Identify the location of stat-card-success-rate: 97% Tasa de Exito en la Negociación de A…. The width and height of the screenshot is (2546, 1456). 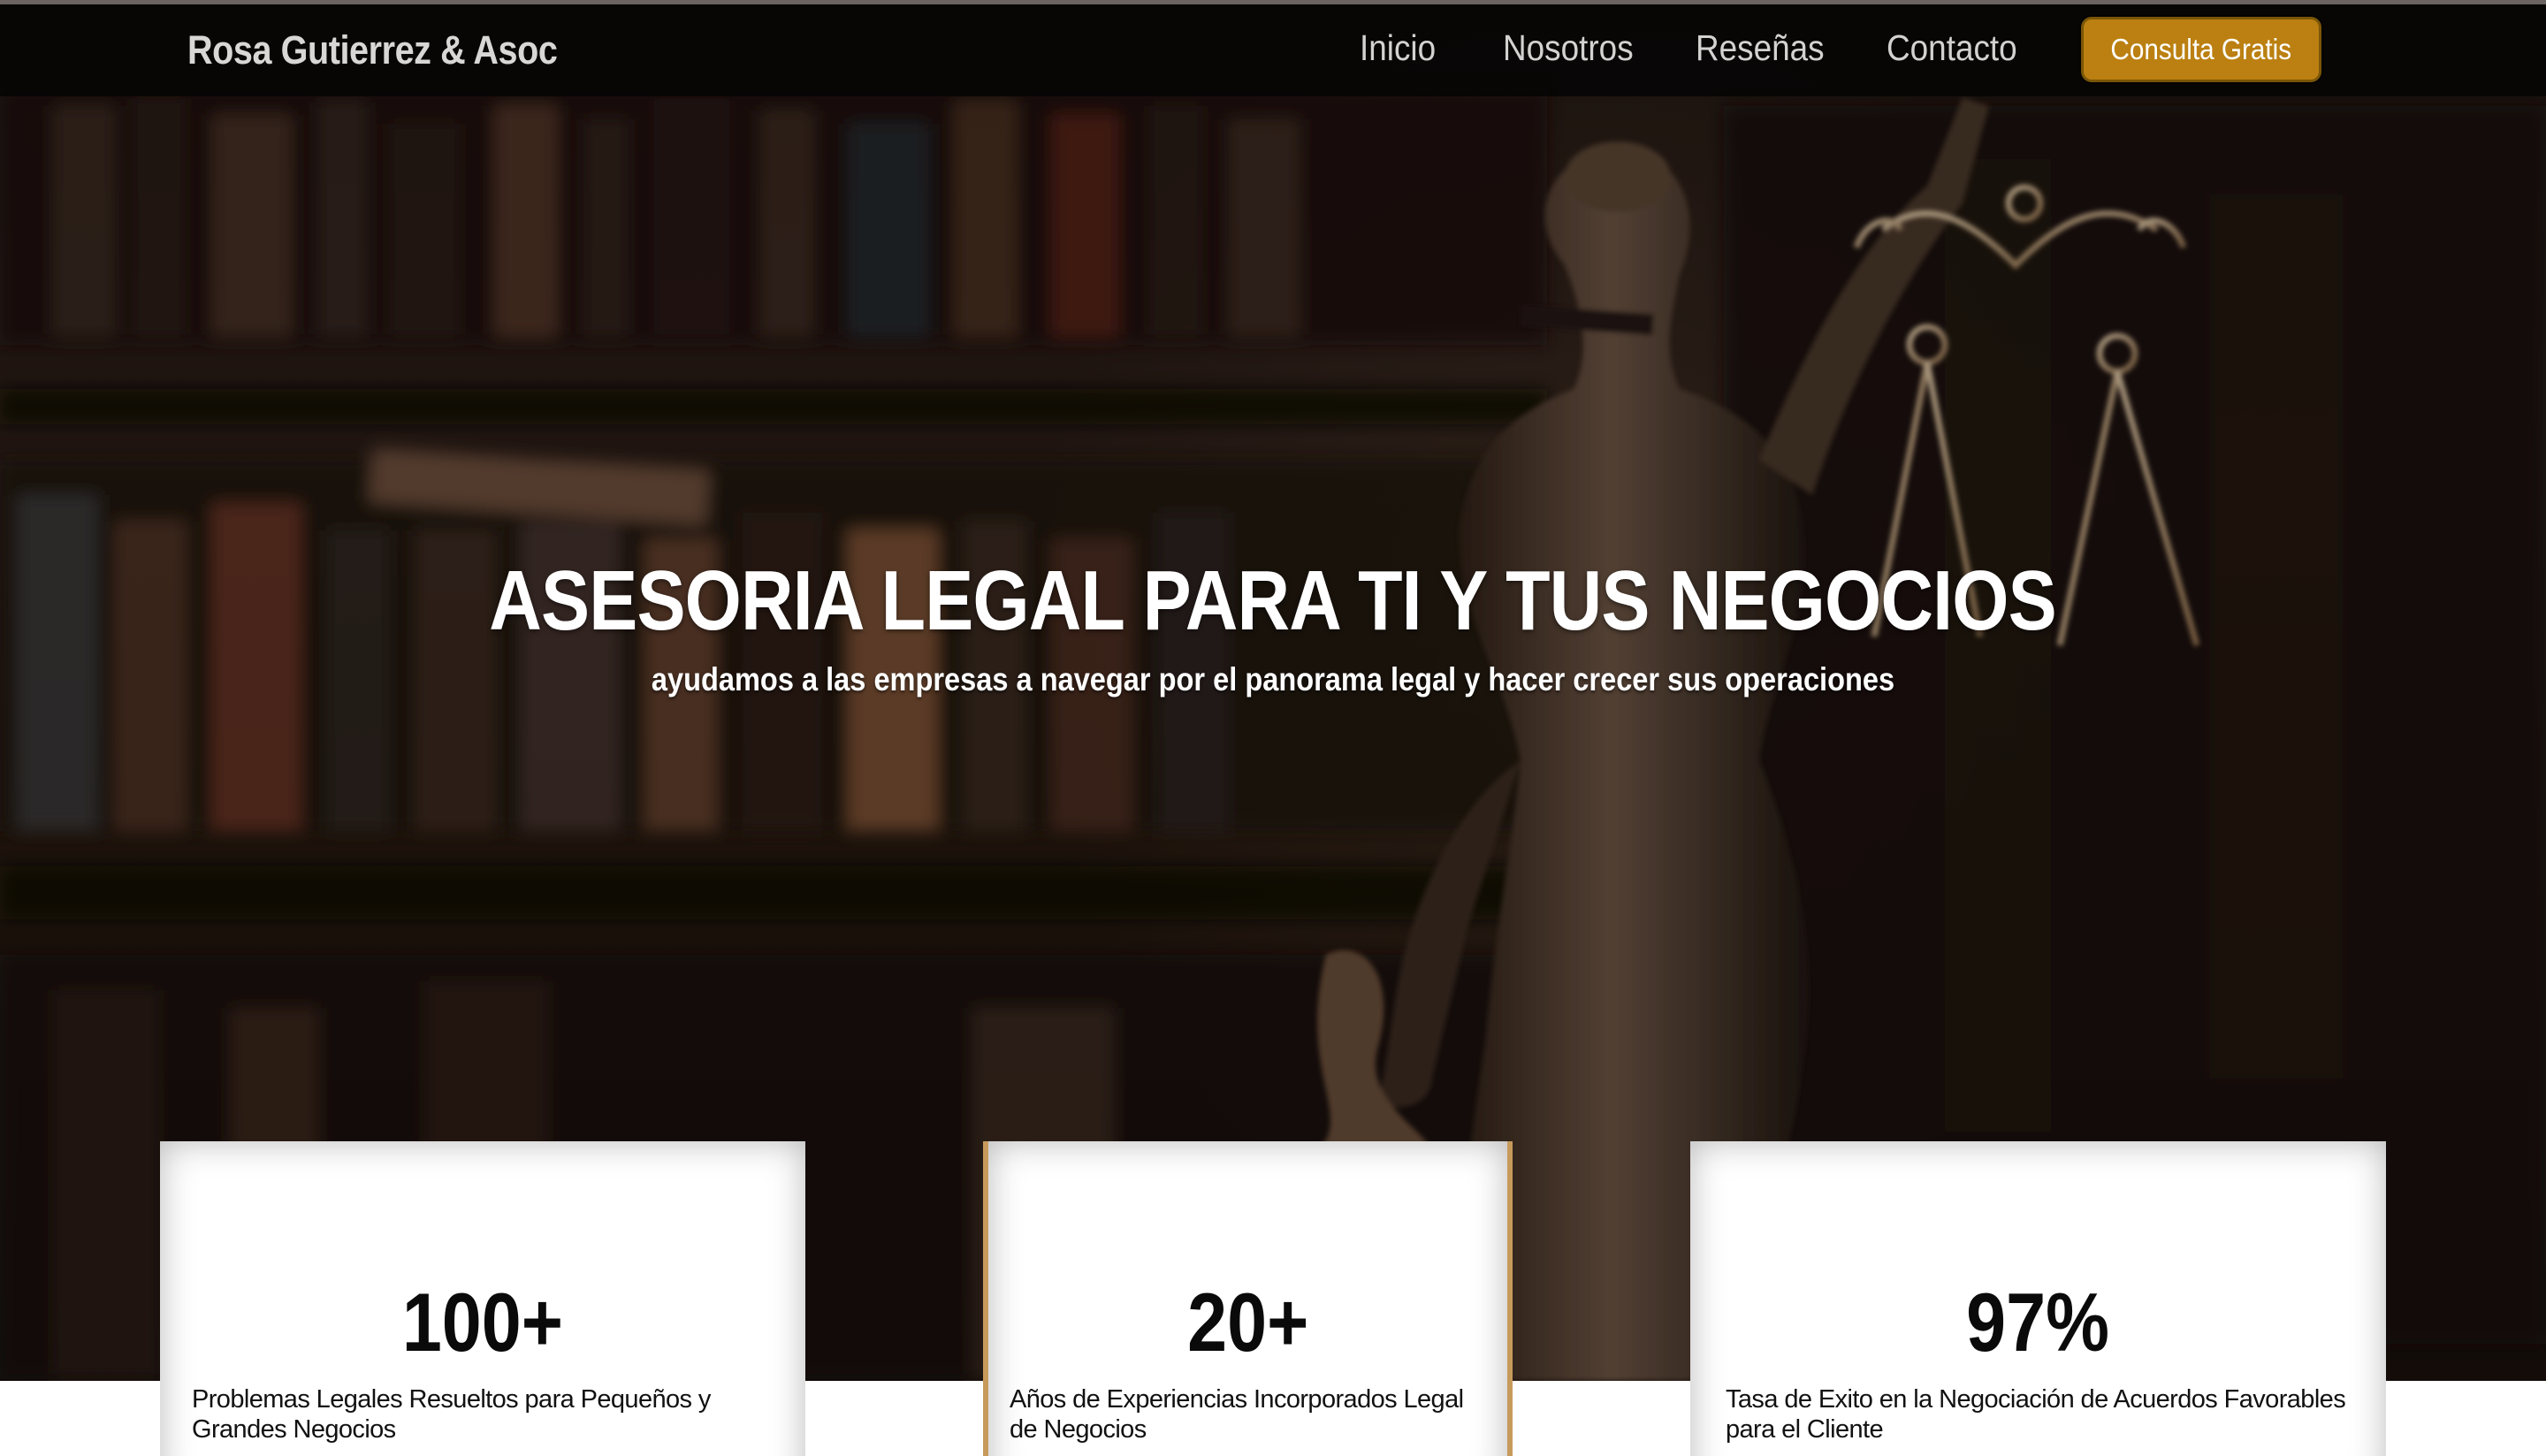
(2038, 1298).